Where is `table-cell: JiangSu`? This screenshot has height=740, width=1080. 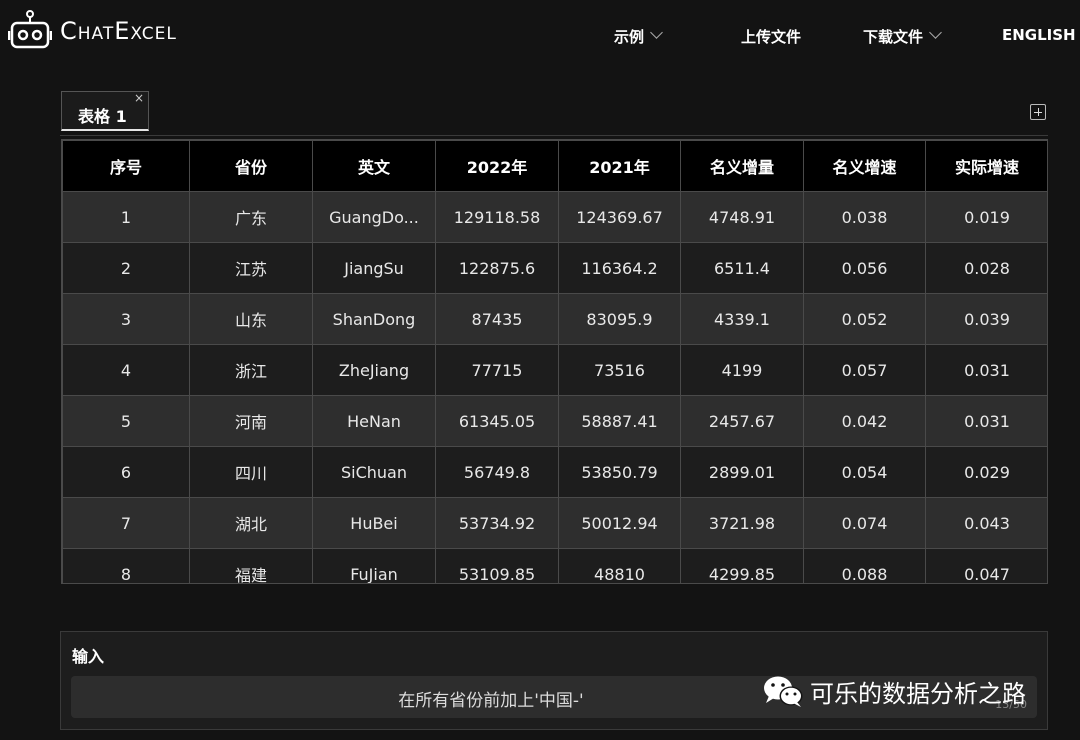
table-cell: JiangSu is located at coordinates (374, 268).